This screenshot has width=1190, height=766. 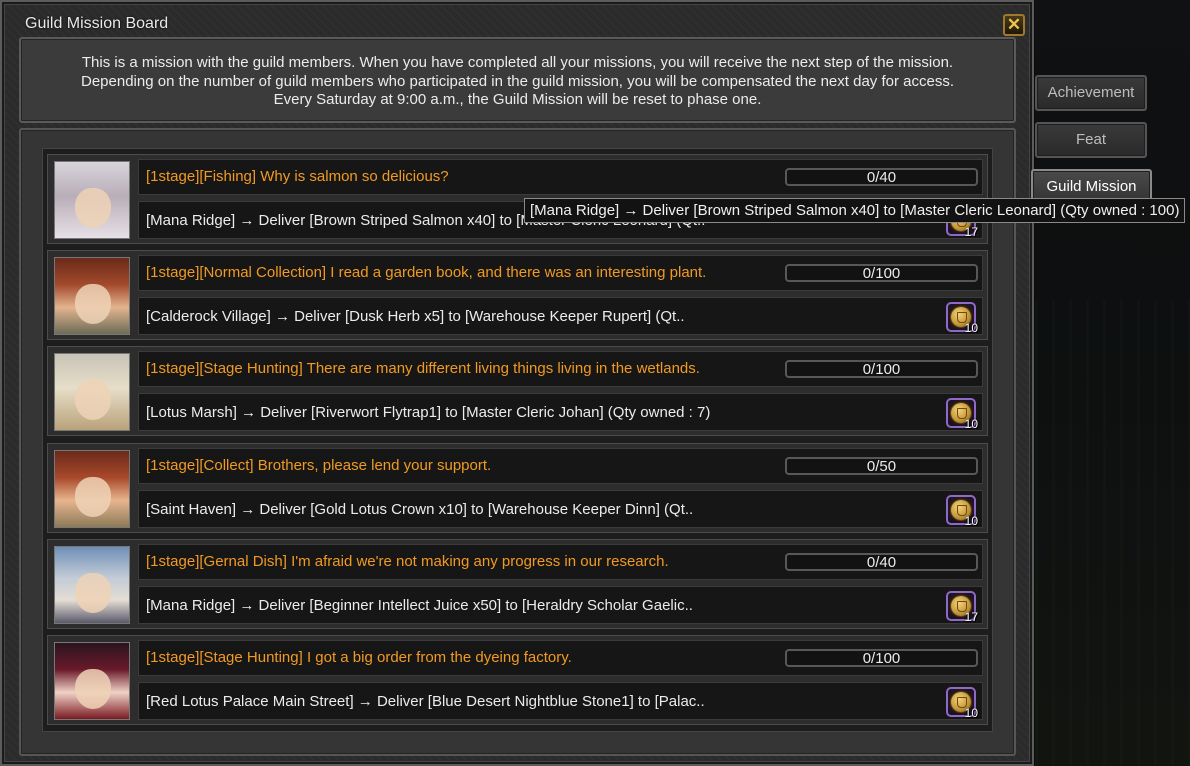 What do you see at coordinates (1112, 383) in the screenshot?
I see `game-world-background` at bounding box center [1112, 383].